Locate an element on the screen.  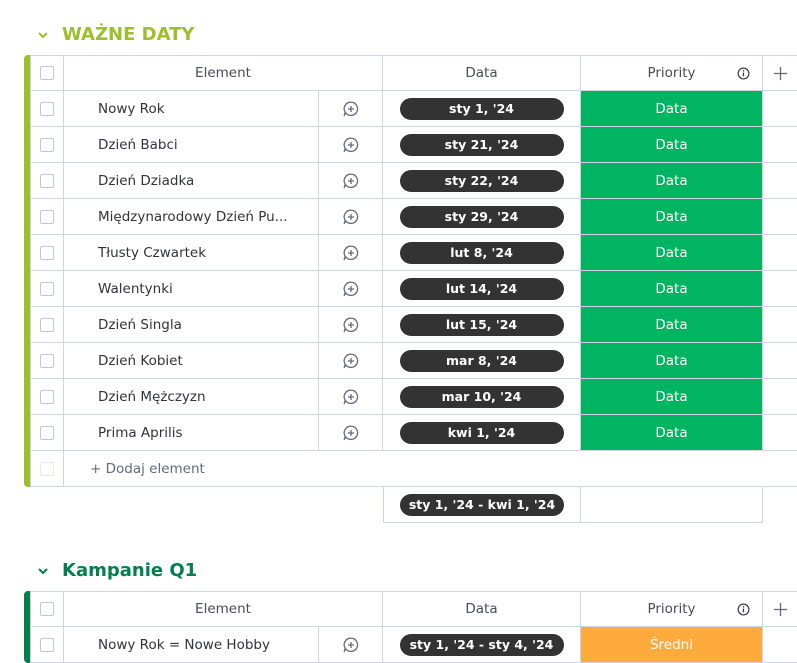
item-name: Dzień Dziadka is located at coordinates (191, 181).